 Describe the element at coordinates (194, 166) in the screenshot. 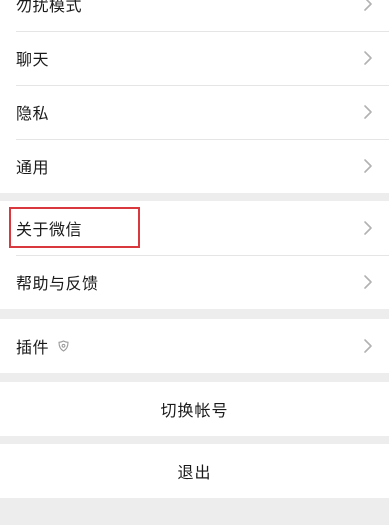

I see `settings-item-general: 通用` at that location.